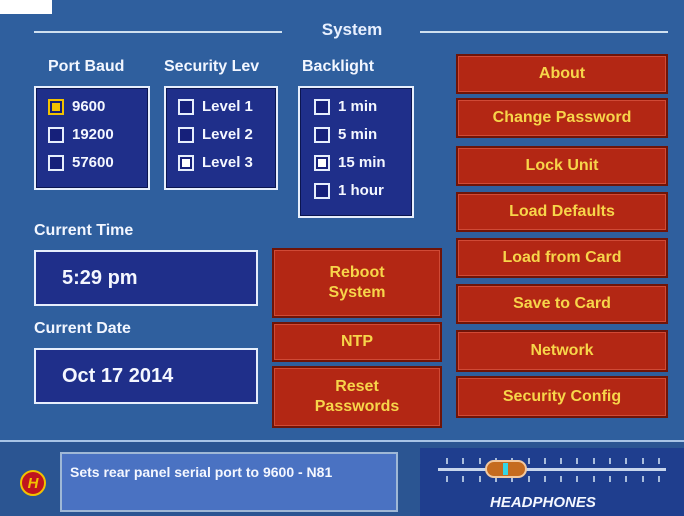 Image resolution: width=684 pixels, height=516 pixels. Describe the element at coordinates (338, 66) in the screenshot. I see `backlight-label: Backlight` at that location.